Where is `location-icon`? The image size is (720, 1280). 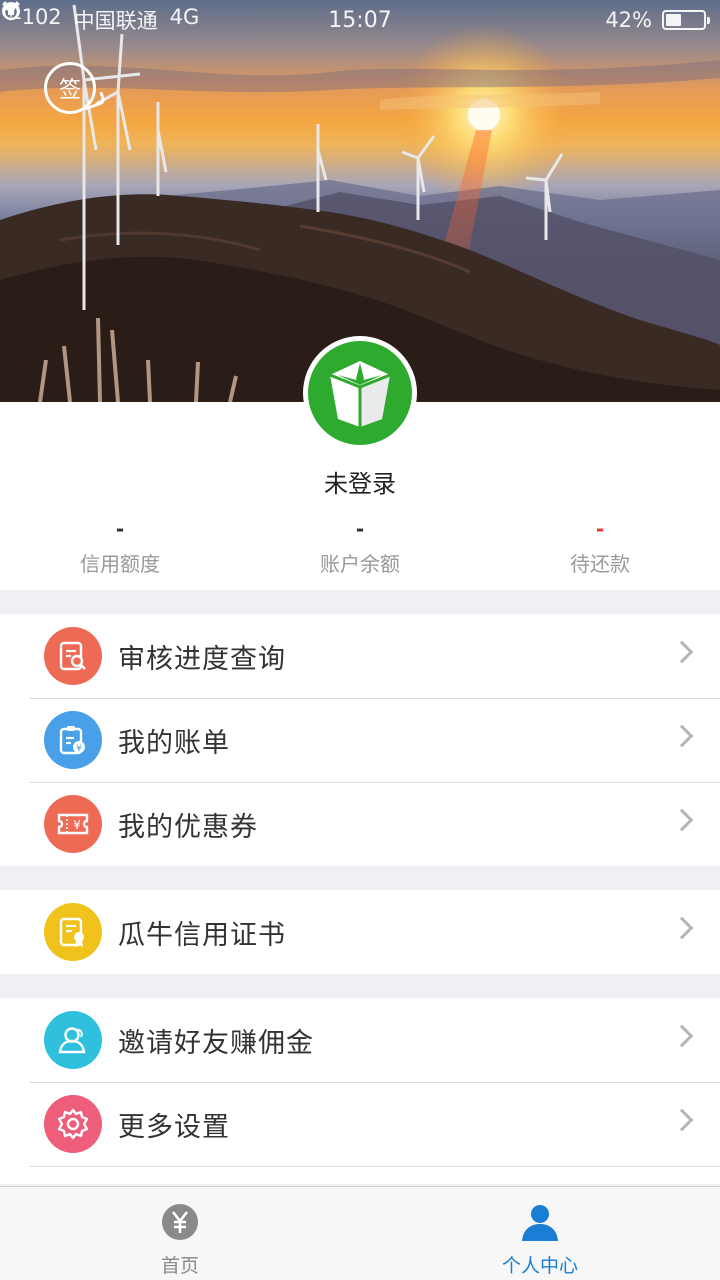 location-icon is located at coordinates (282, 16).